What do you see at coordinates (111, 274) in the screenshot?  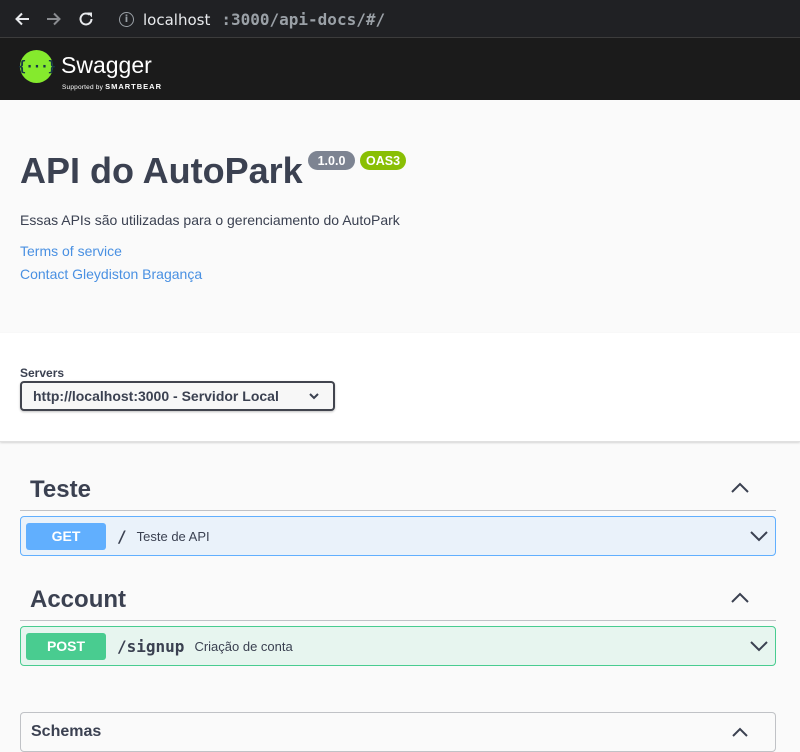 I see `contact-link: Contact Gleydiston Bragança` at bounding box center [111, 274].